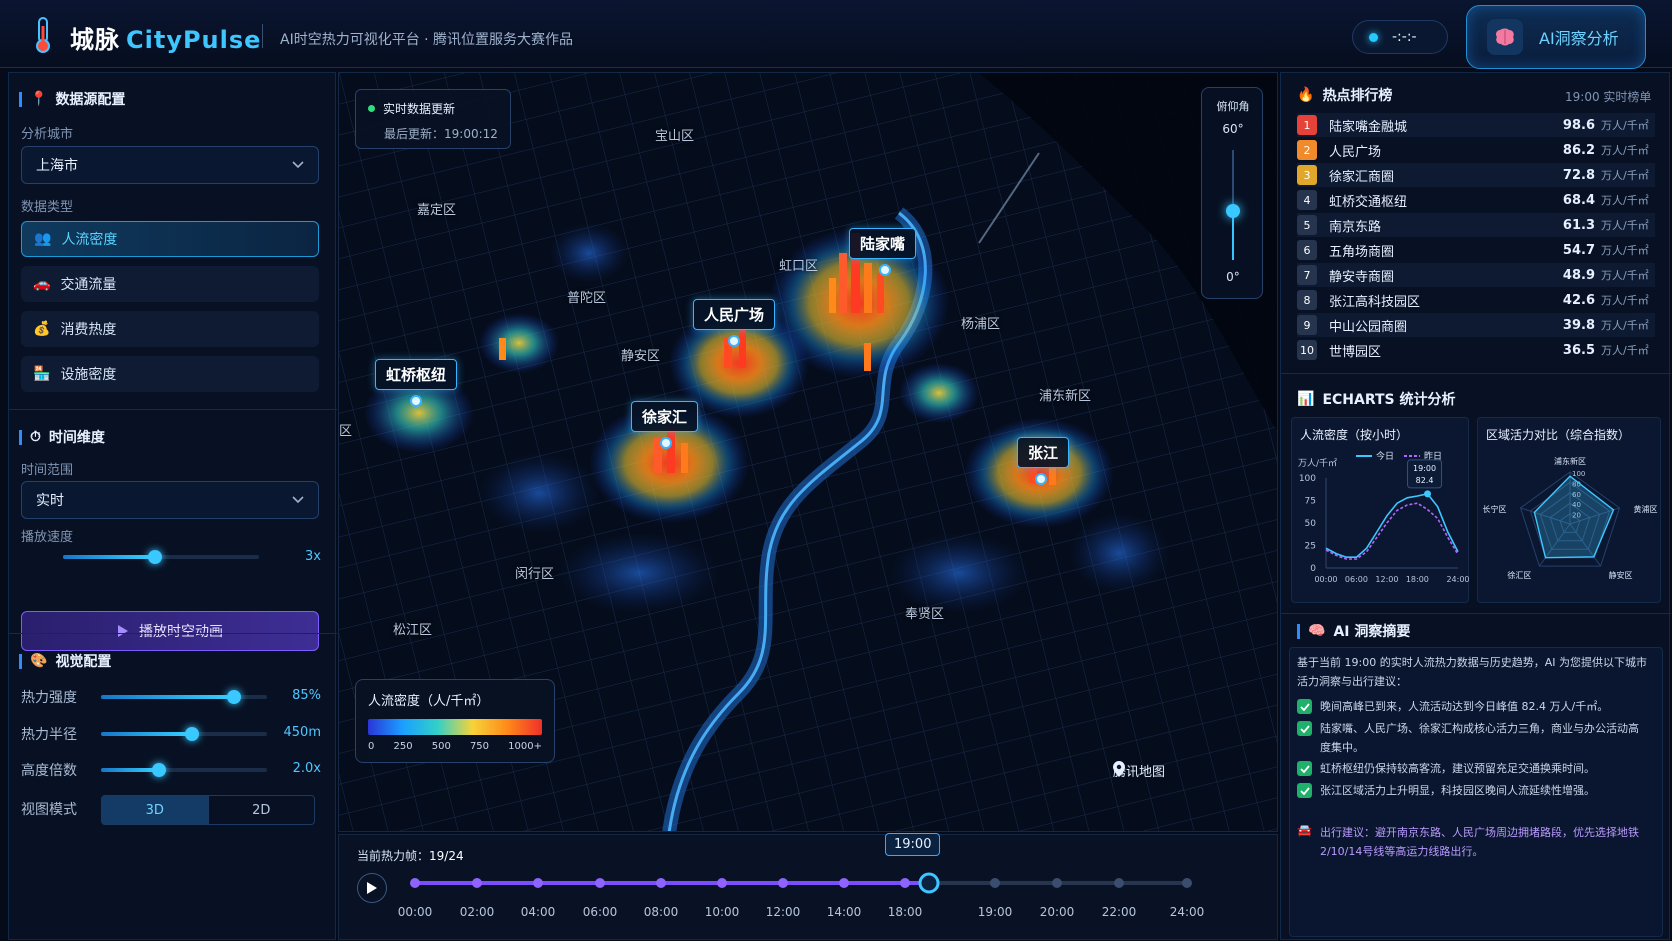 Image resolution: width=1672 pixels, height=941 pixels. What do you see at coordinates (1307, 479) in the screenshot?
I see `y-tick-label: 100` at bounding box center [1307, 479].